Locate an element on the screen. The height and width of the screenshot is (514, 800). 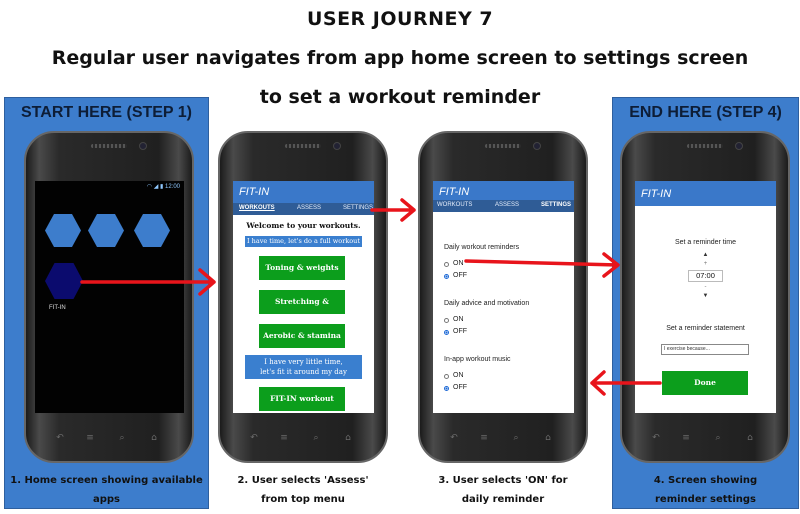
caption-step4-line1: 4. Screen showing is located at coordinates (705, 480).